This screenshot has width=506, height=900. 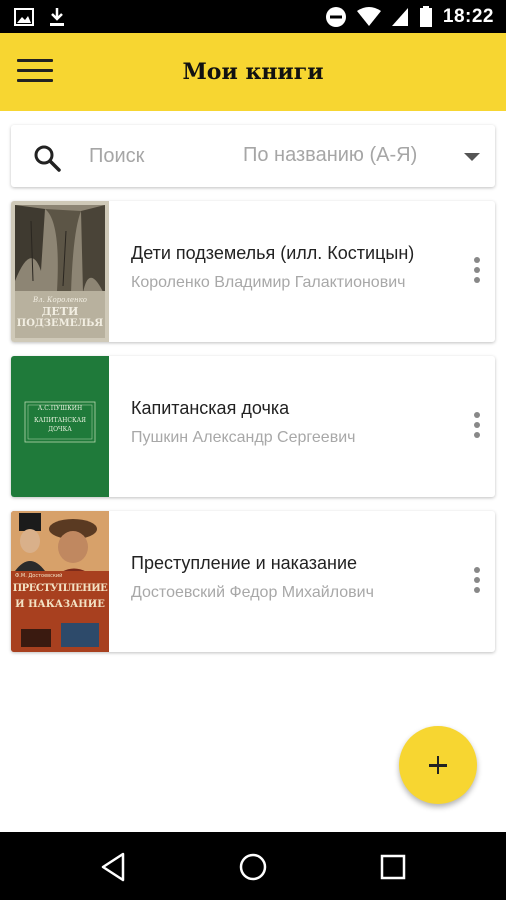 I want to click on book-title: Преступление и наказание, so click(x=244, y=563).